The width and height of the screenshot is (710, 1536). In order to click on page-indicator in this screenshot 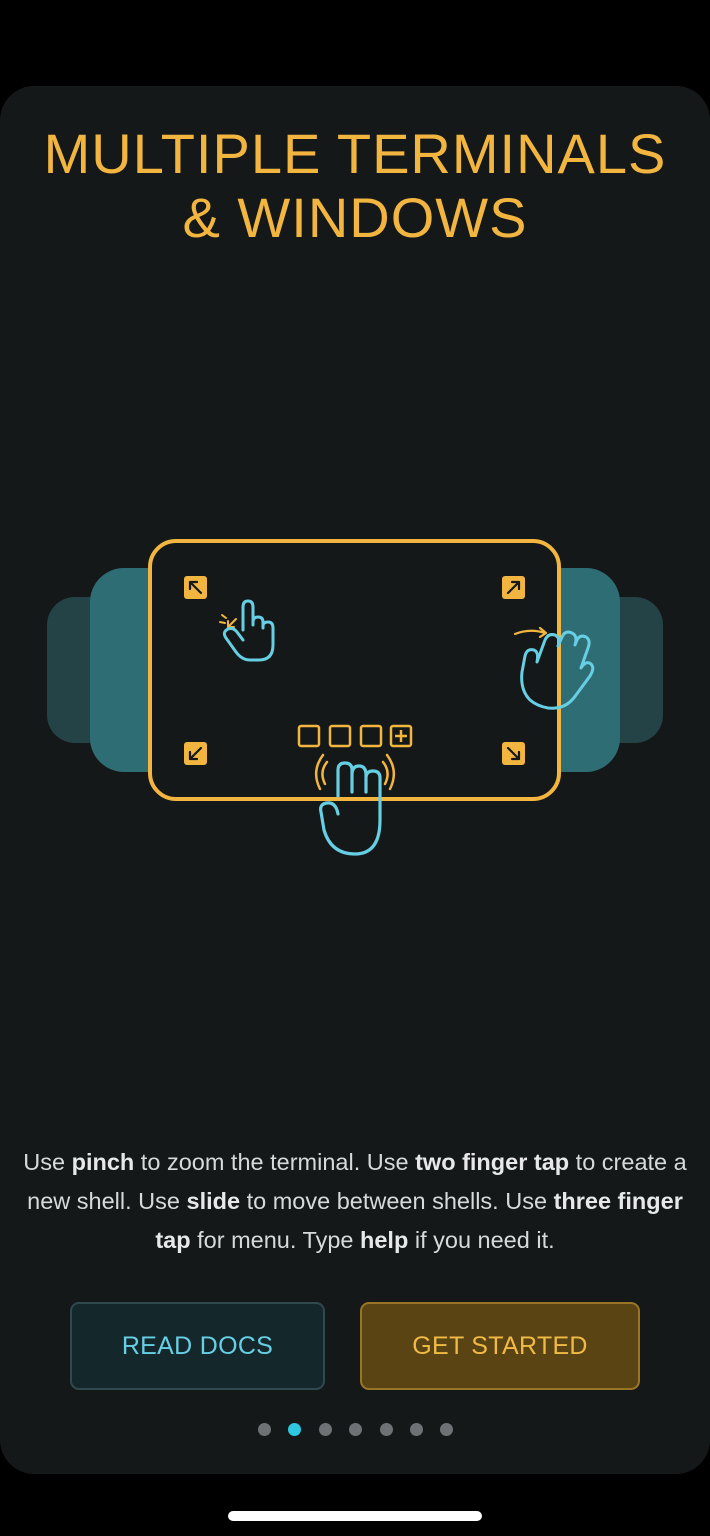, I will do `click(355, 1430)`.